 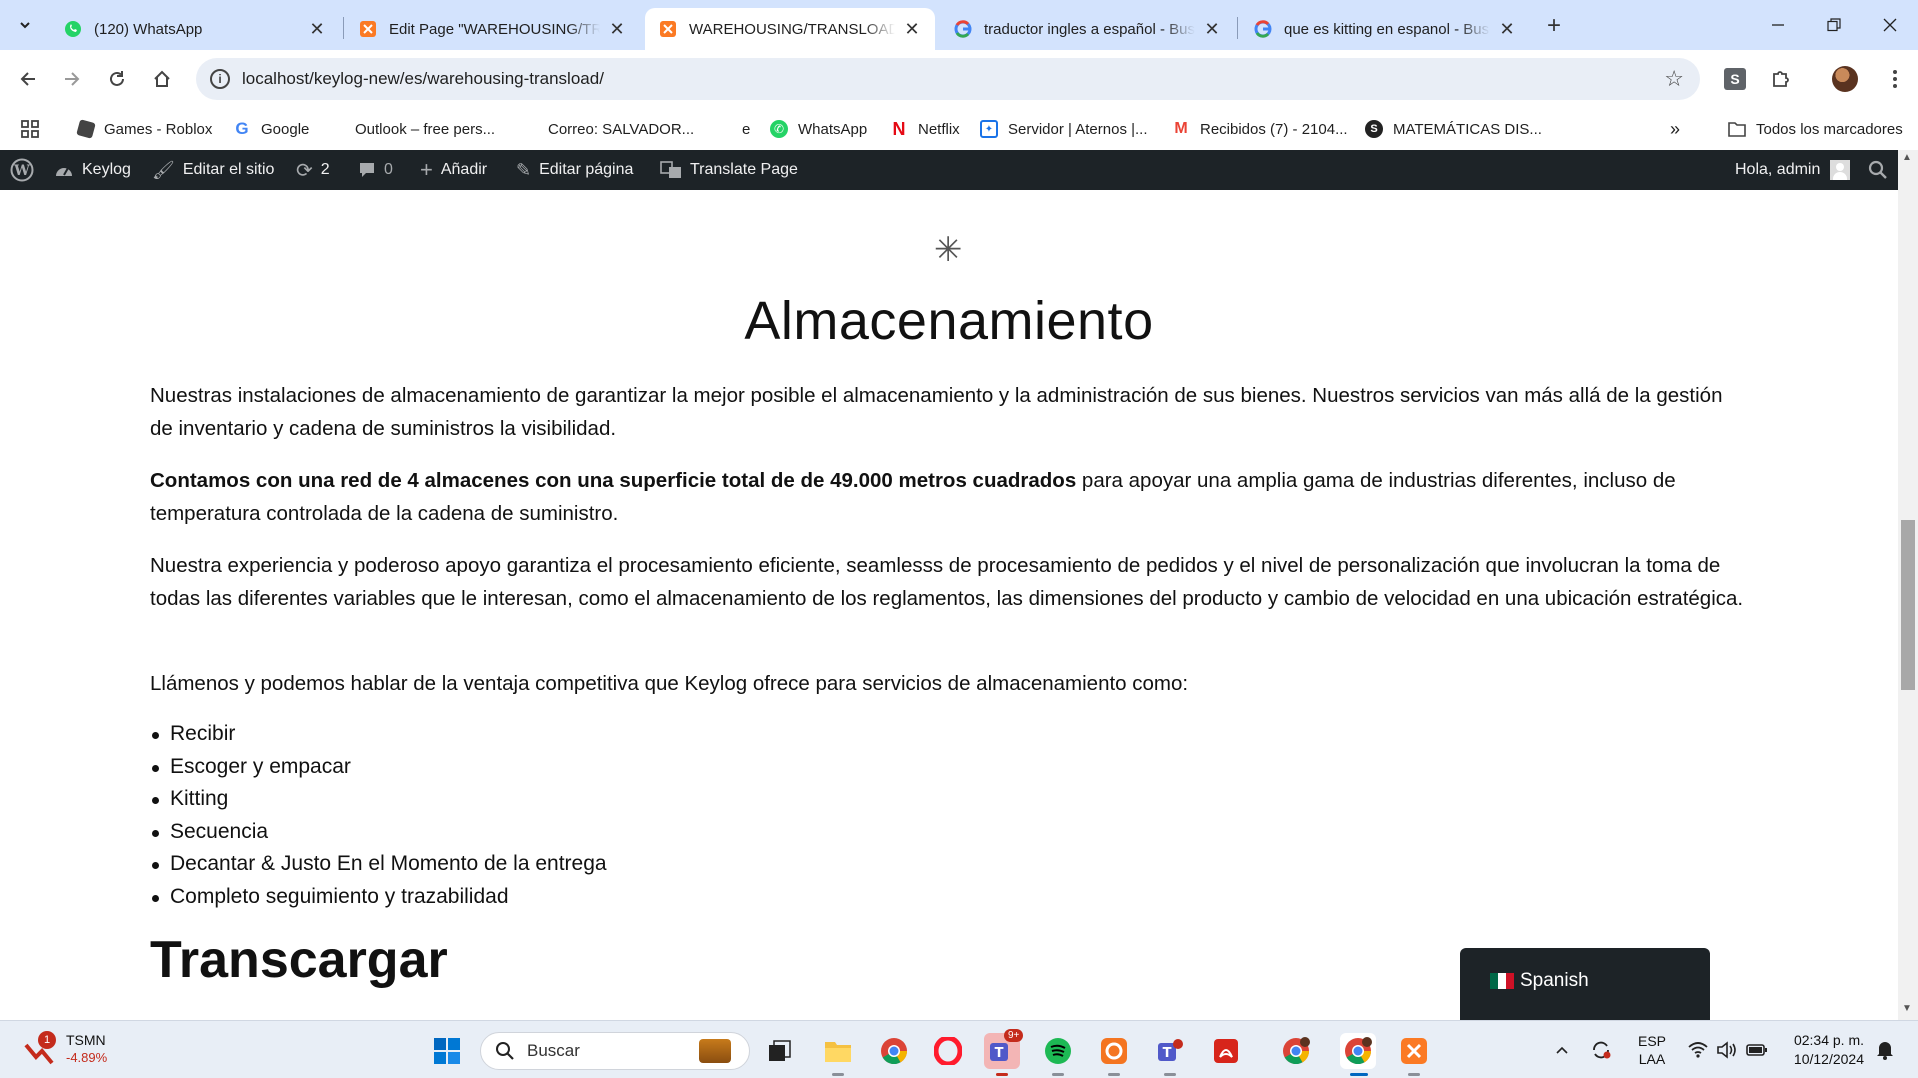 What do you see at coordinates (838, 1051) in the screenshot?
I see `file-explorer-icon` at bounding box center [838, 1051].